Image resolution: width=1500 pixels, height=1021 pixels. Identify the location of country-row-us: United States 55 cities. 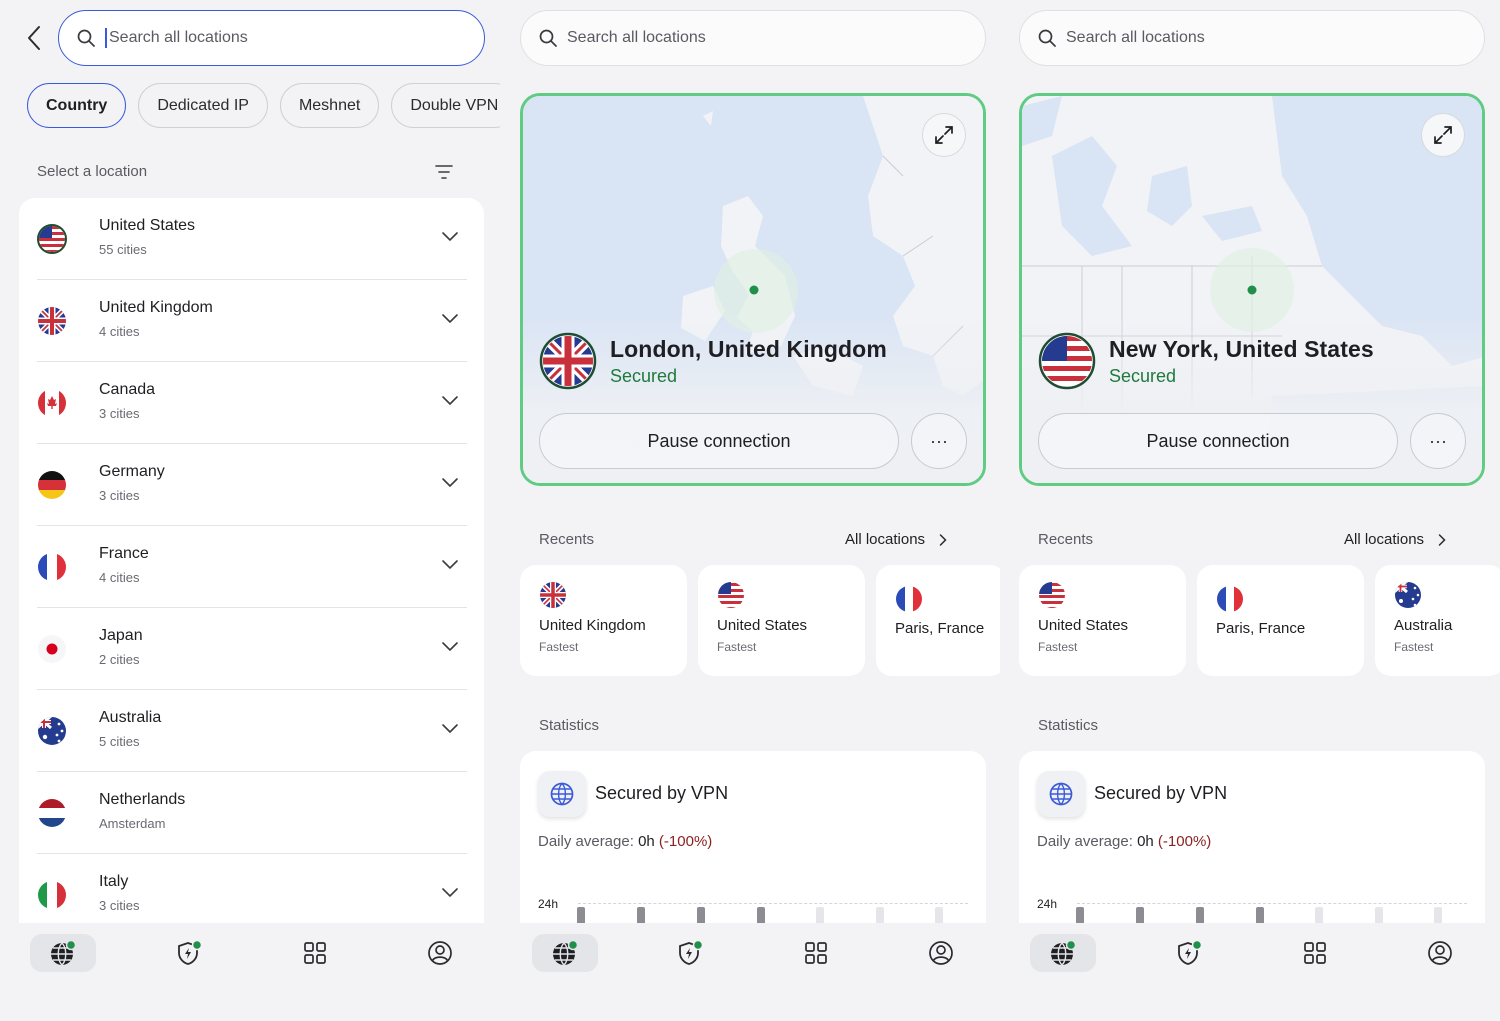
(252, 239).